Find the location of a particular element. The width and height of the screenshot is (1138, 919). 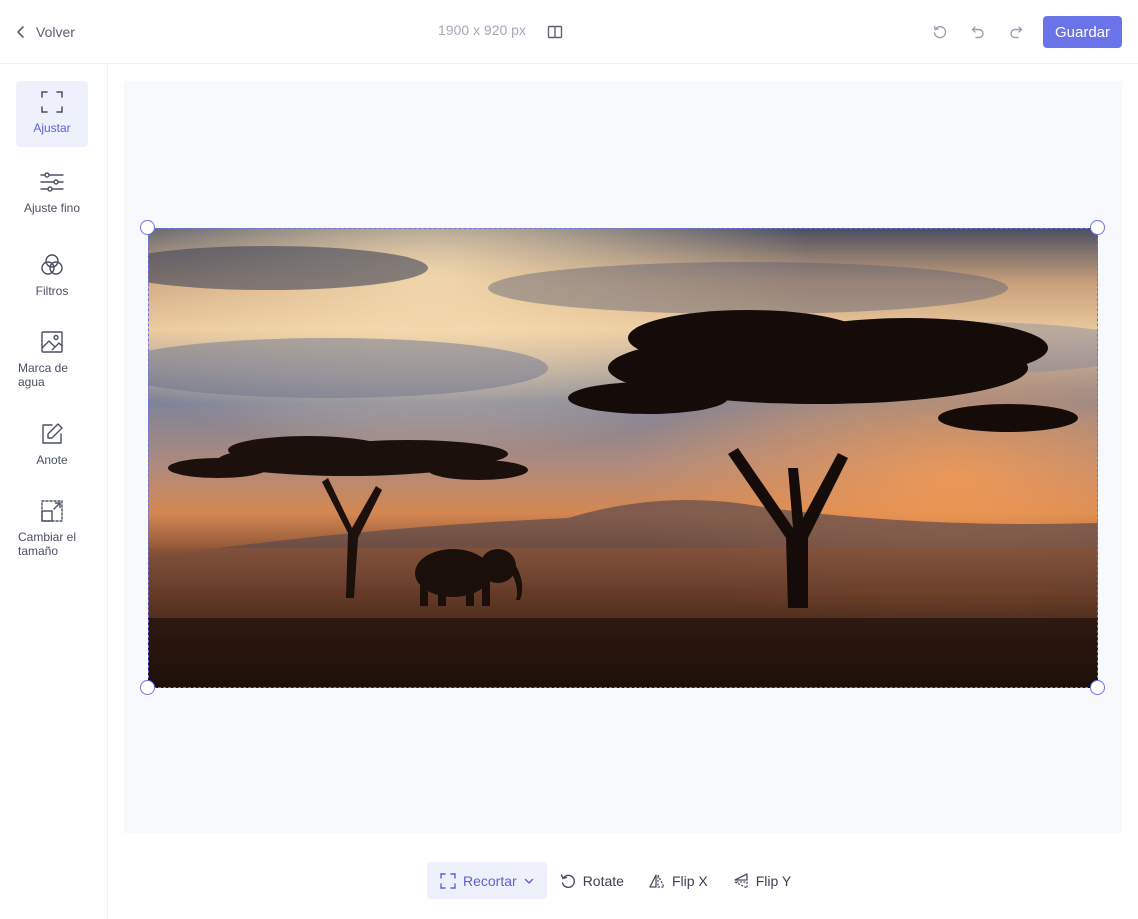

redo-button is located at coordinates (1016, 32).